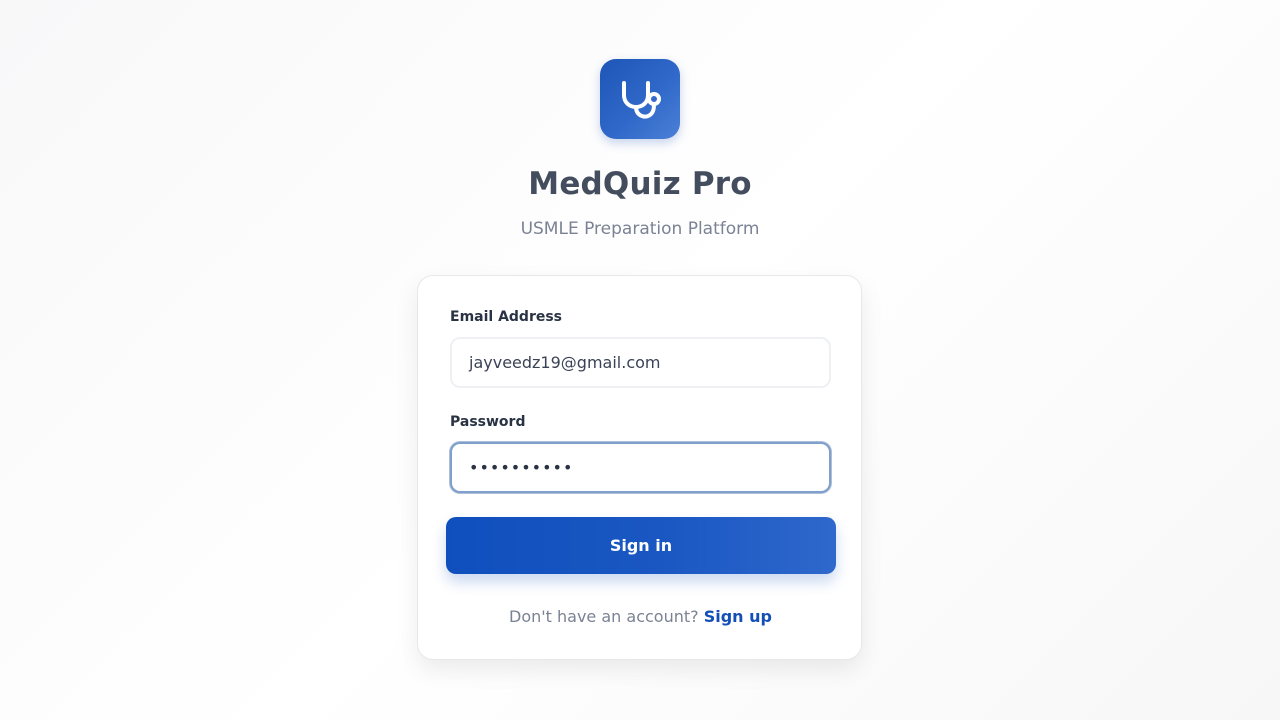 The width and height of the screenshot is (1280, 720). What do you see at coordinates (488, 422) in the screenshot?
I see `password-label: Password` at bounding box center [488, 422].